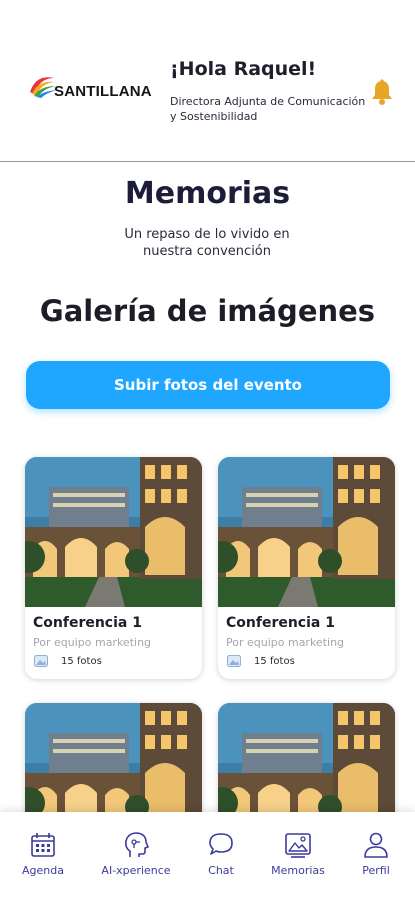 The height and width of the screenshot is (900, 415). What do you see at coordinates (207, 311) in the screenshot?
I see `gallery-title: Galería de imágenes` at bounding box center [207, 311].